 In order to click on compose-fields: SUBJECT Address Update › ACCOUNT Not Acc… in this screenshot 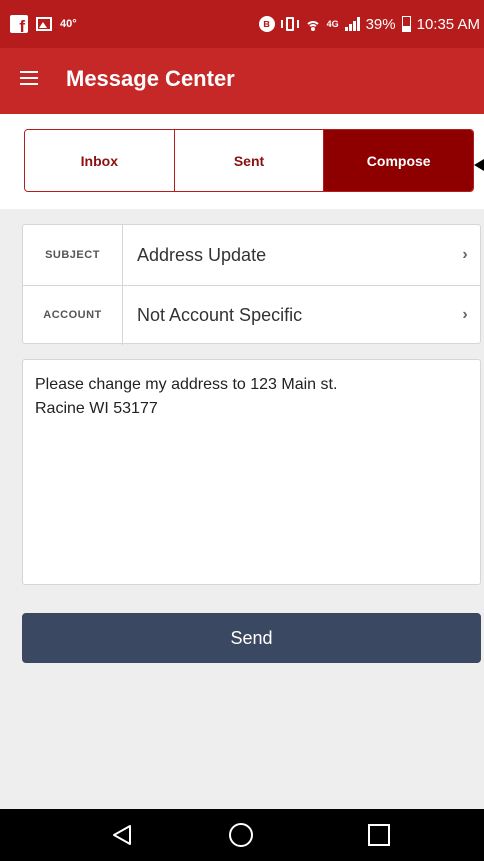, I will do `click(251, 284)`.